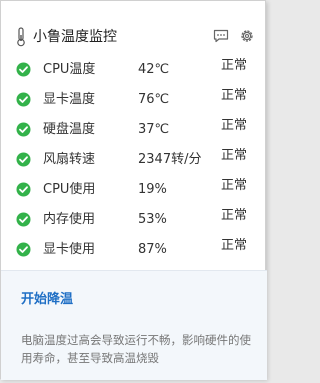  I want to click on metric-value: 42℃, so click(154, 69).